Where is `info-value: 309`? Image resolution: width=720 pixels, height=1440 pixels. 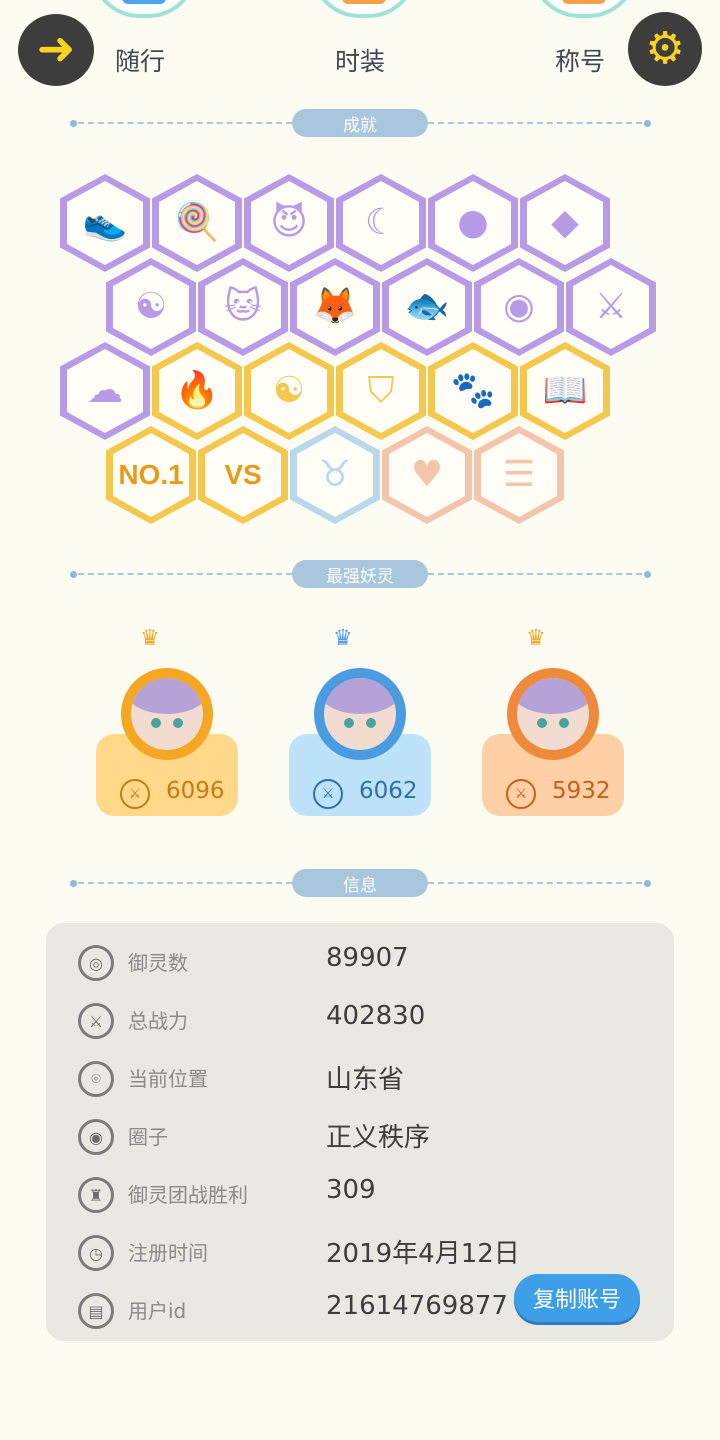 info-value: 309 is located at coordinates (351, 1190).